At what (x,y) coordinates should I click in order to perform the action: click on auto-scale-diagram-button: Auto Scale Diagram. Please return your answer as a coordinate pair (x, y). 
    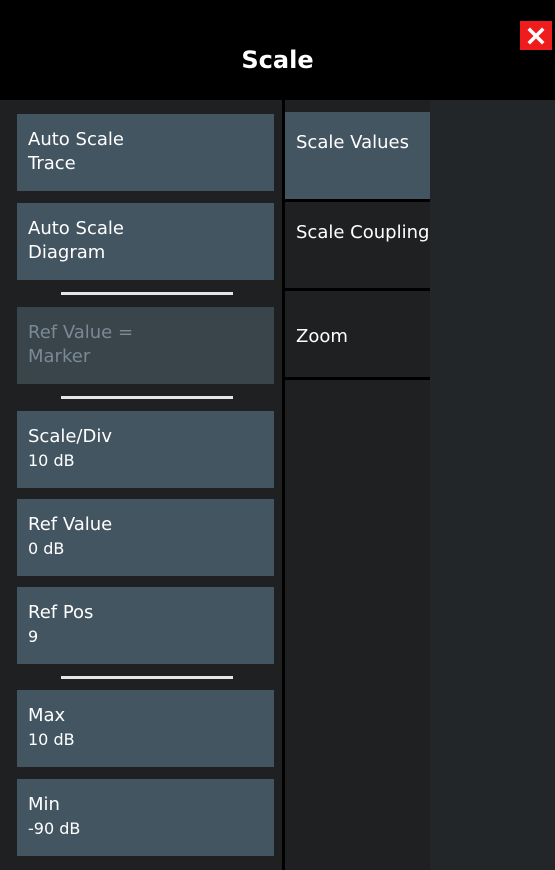
    Looking at the image, I should click on (145, 241).